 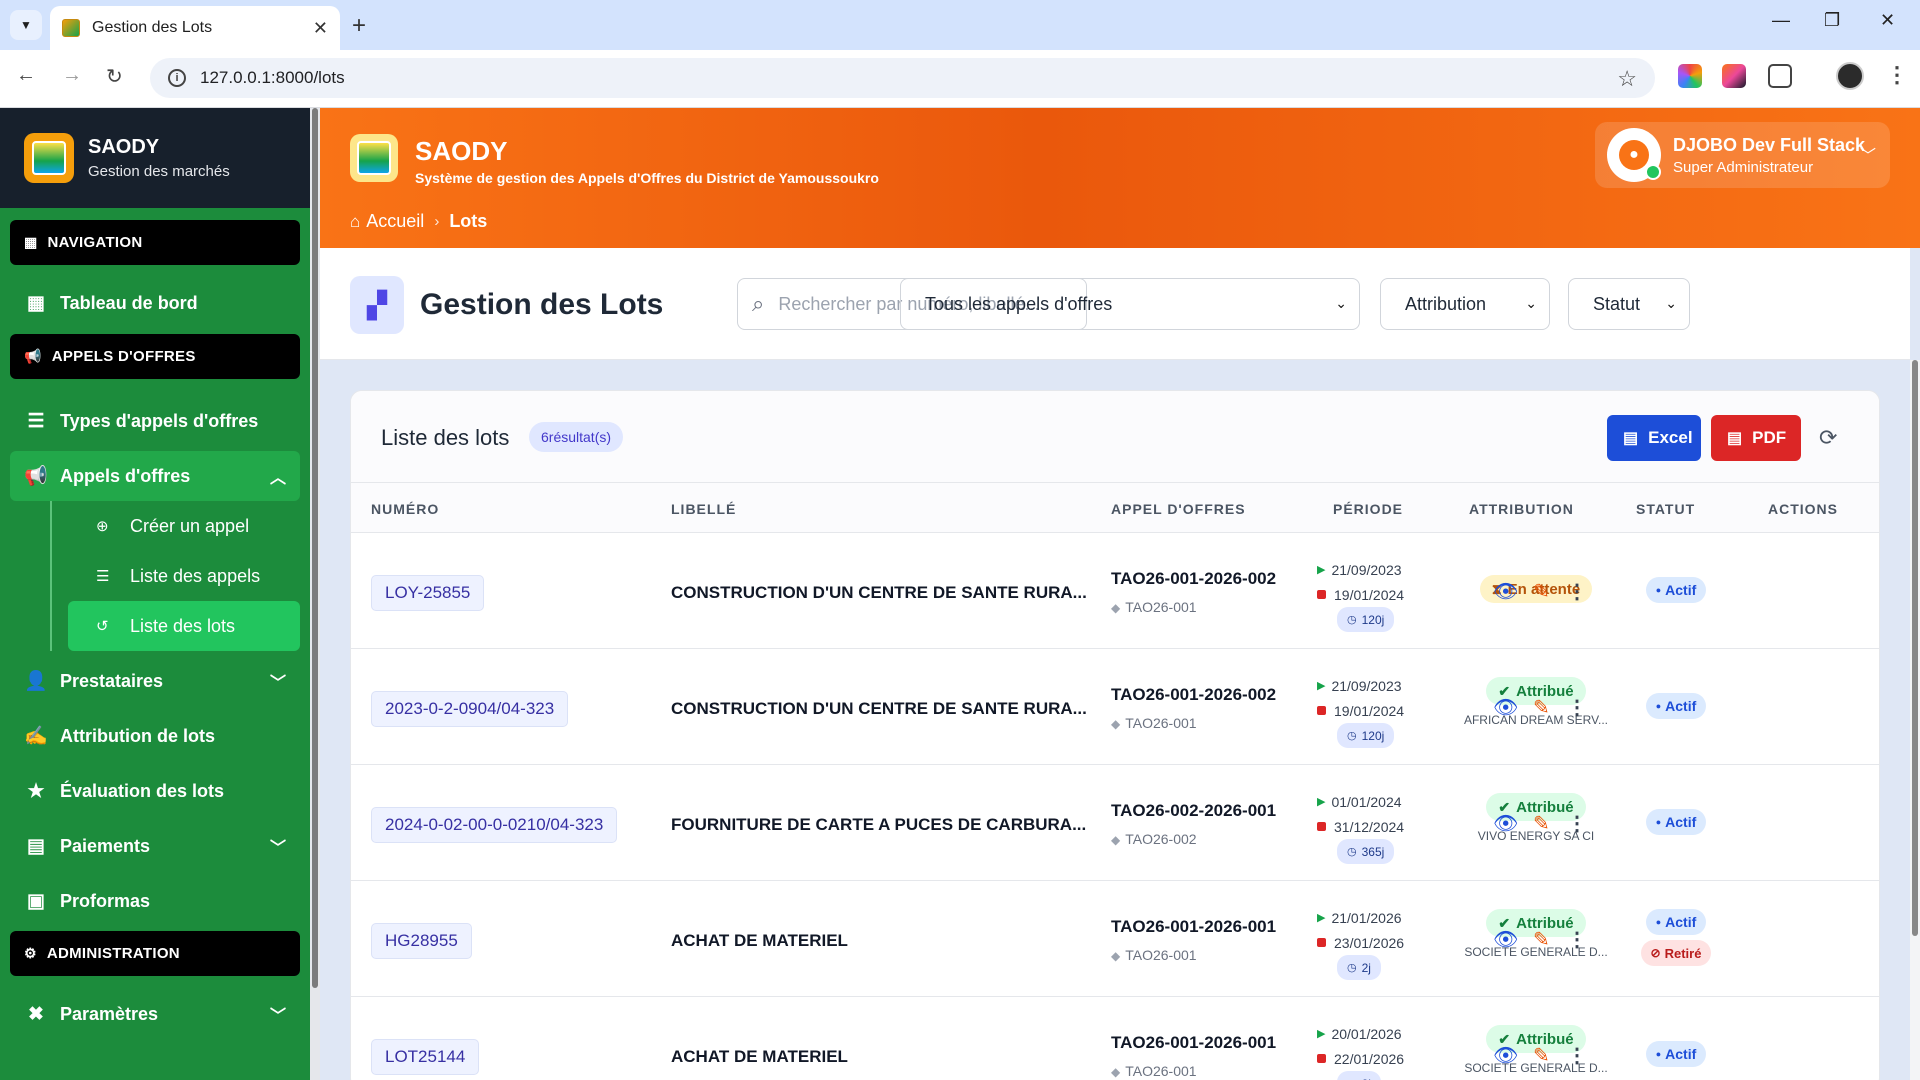 What do you see at coordinates (155, 736) in the screenshot?
I see `sidebar-item-attribution: ✍ Attribution de lots` at bounding box center [155, 736].